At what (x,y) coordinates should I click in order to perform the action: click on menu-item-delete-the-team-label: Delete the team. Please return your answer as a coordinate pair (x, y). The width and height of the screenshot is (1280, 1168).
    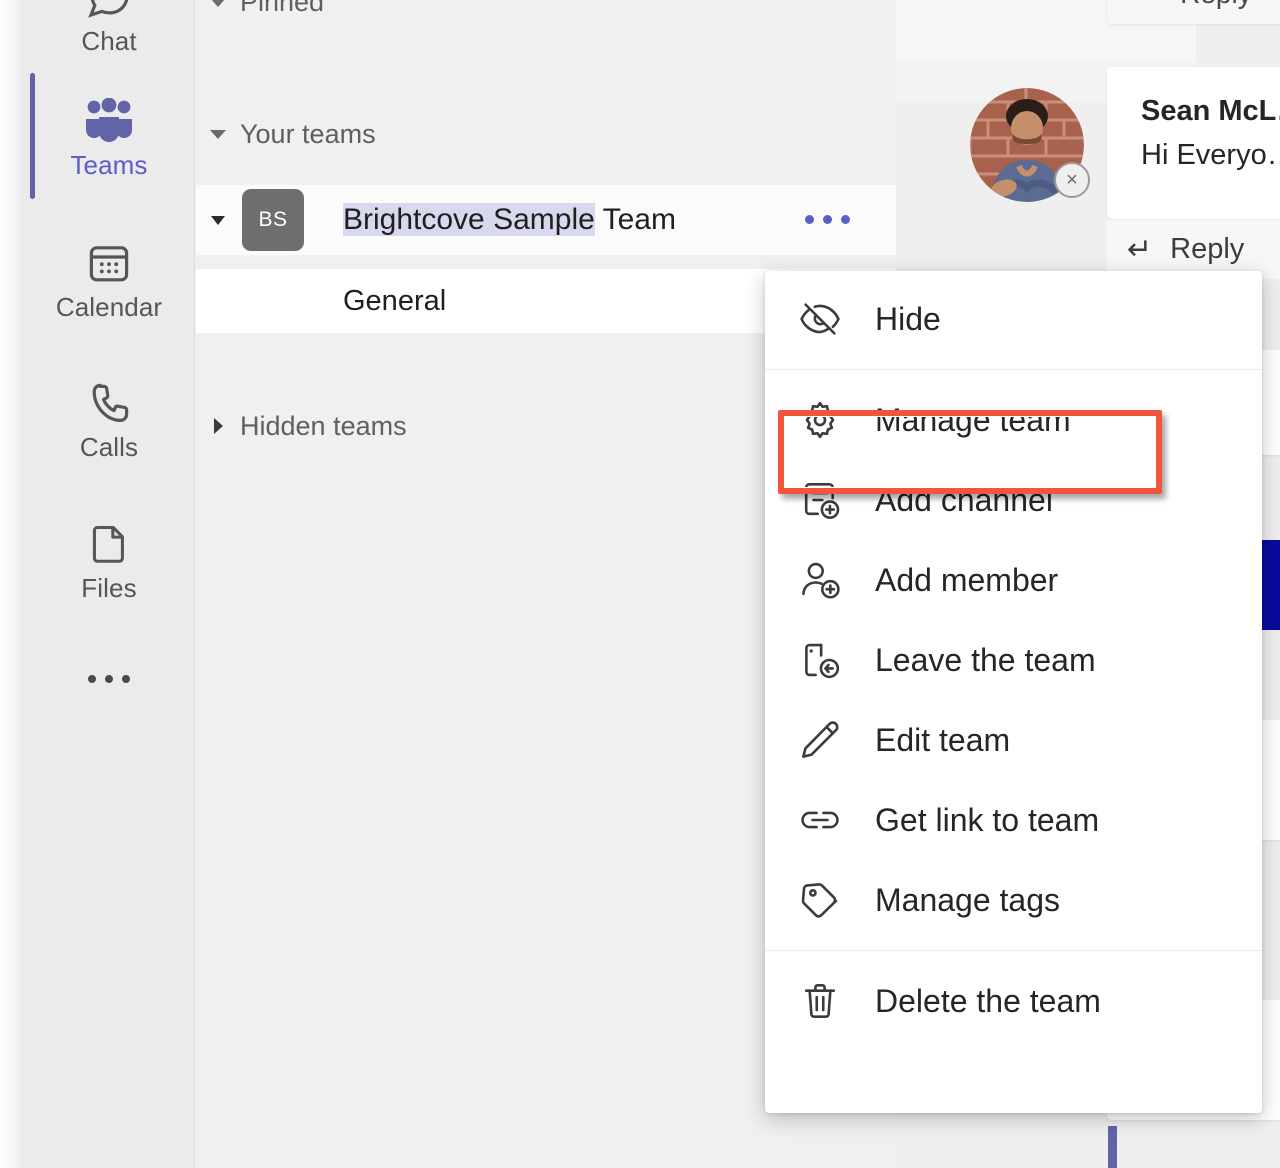
    Looking at the image, I should click on (988, 1001).